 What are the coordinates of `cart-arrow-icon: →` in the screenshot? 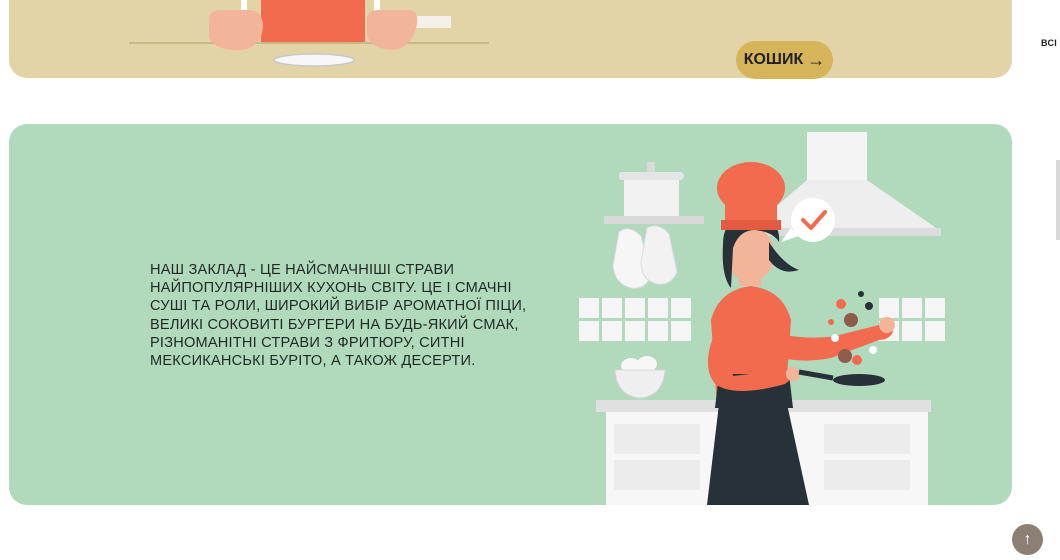 It's located at (816, 59).